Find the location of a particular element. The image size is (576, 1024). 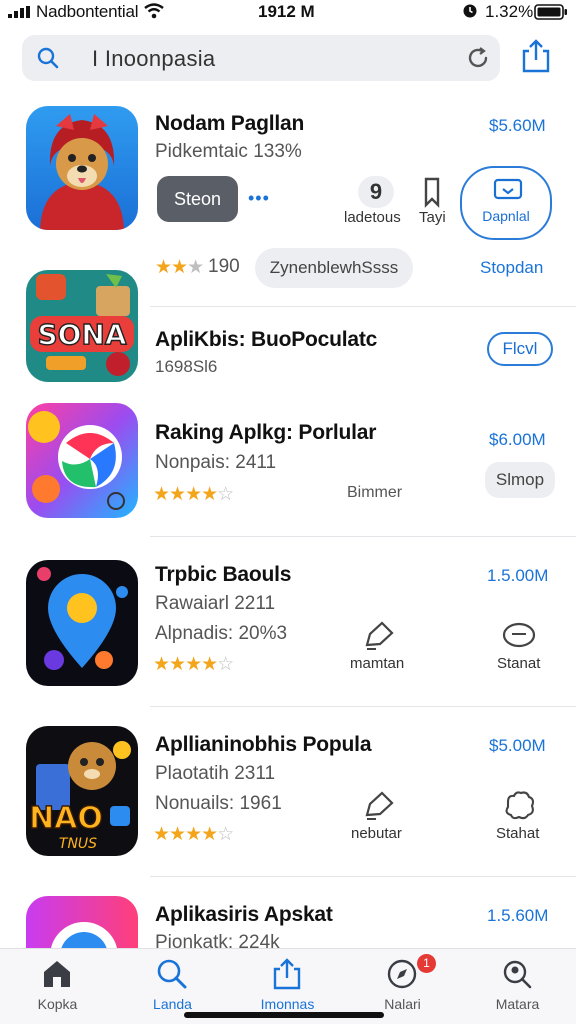

app-subtitle: Nonpais: 2411 is located at coordinates (216, 462).